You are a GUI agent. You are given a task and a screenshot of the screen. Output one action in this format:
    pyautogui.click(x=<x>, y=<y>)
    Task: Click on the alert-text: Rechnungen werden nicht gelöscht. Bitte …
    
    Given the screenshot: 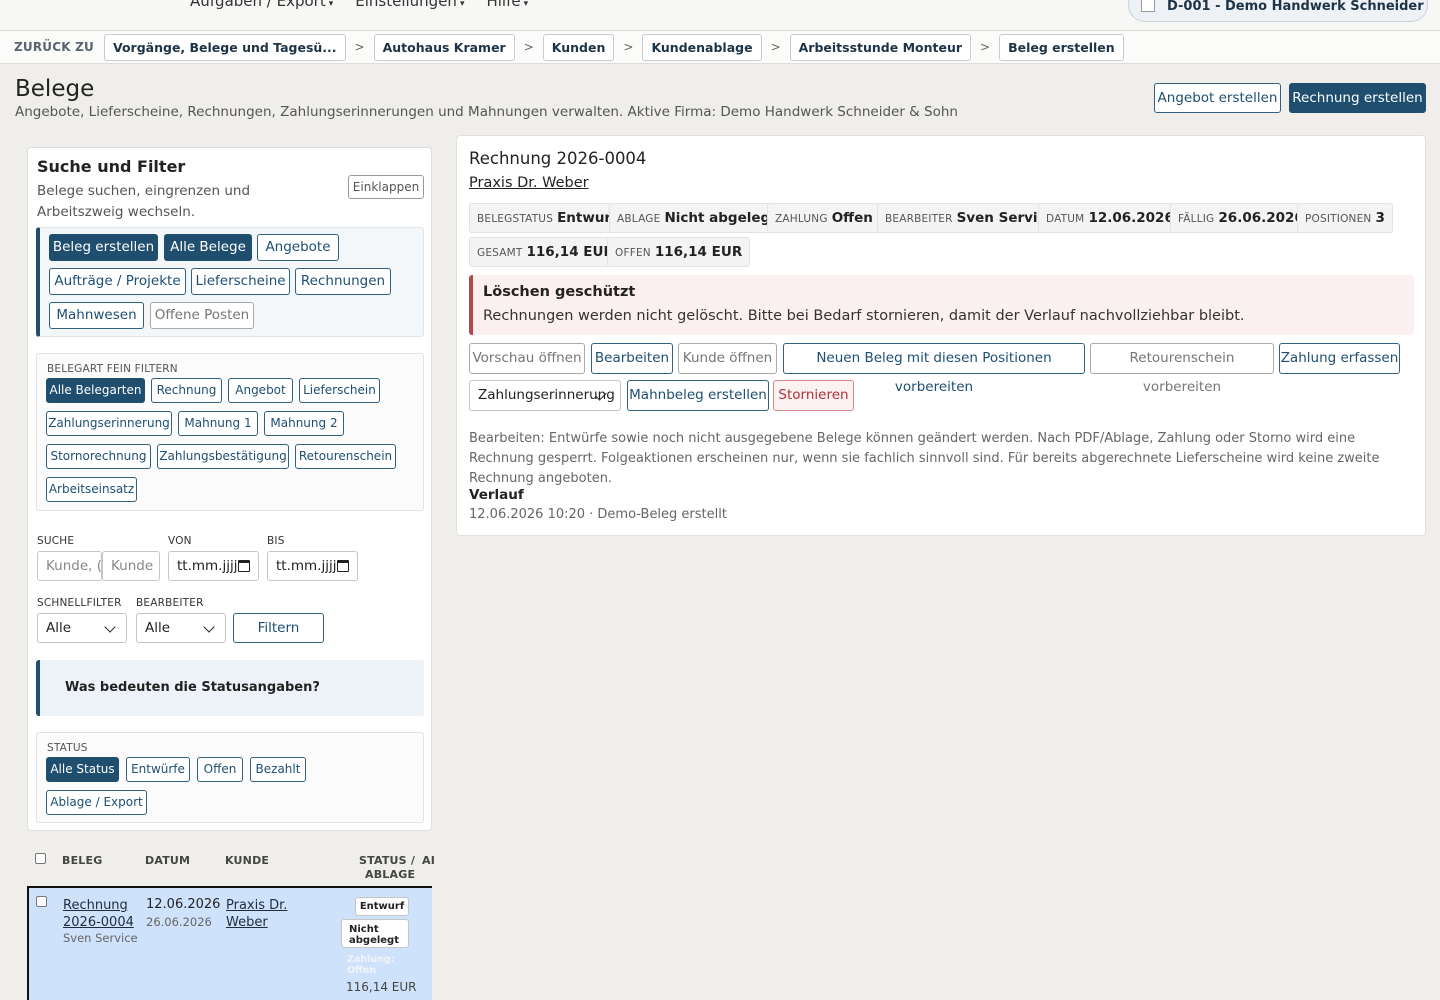 What is the action you would take?
    pyautogui.click(x=864, y=316)
    